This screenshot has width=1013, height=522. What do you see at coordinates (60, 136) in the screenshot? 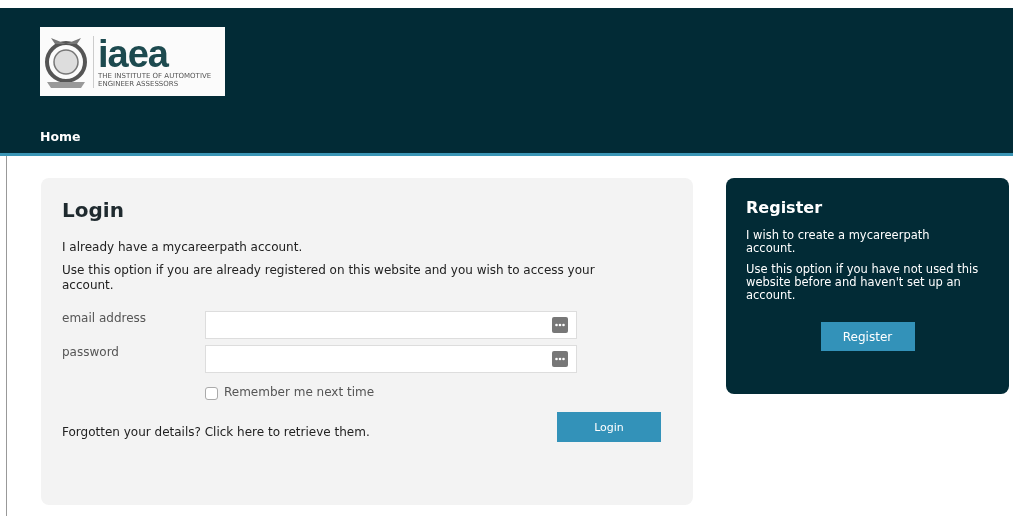
I see `nav-link: Home` at bounding box center [60, 136].